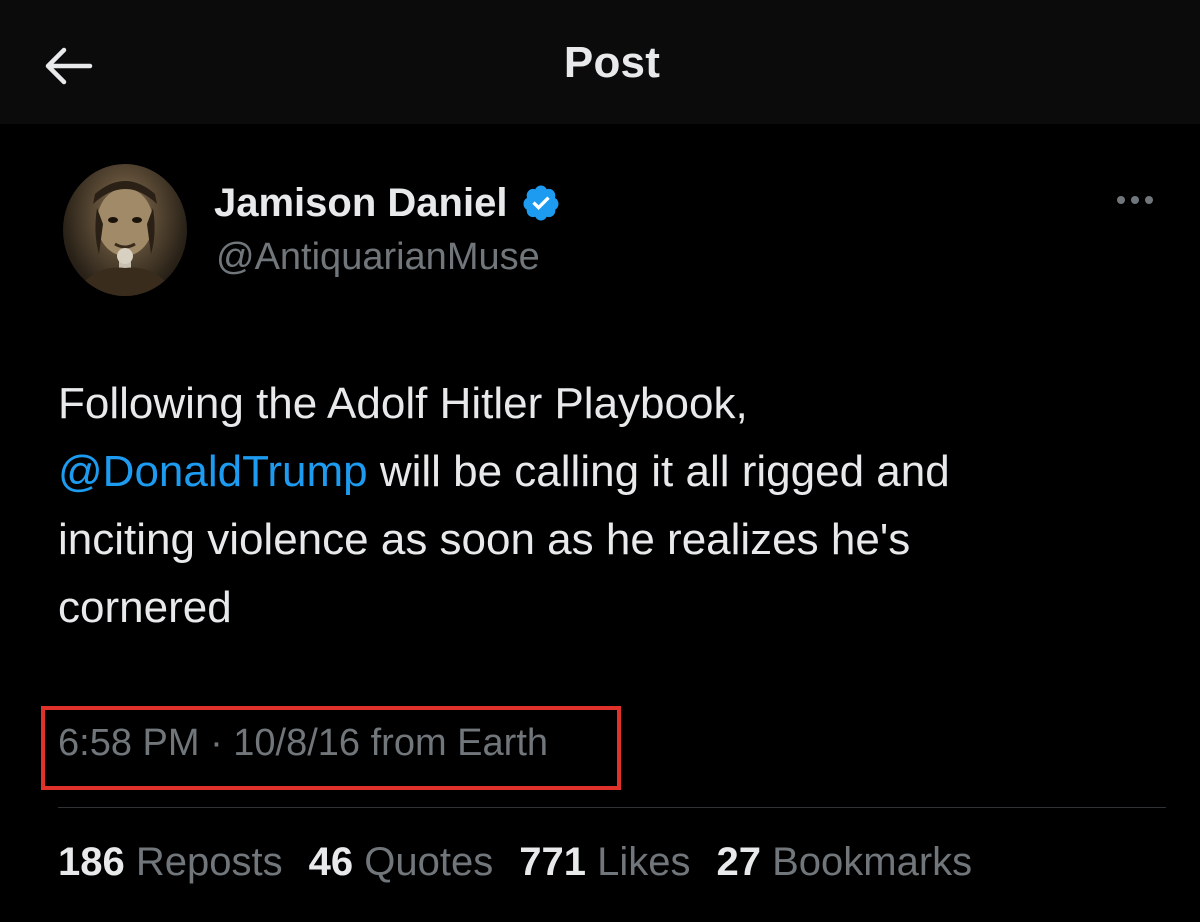 The width and height of the screenshot is (1200, 922). Describe the element at coordinates (429, 862) in the screenshot. I see `quotes-label: Quotes` at that location.